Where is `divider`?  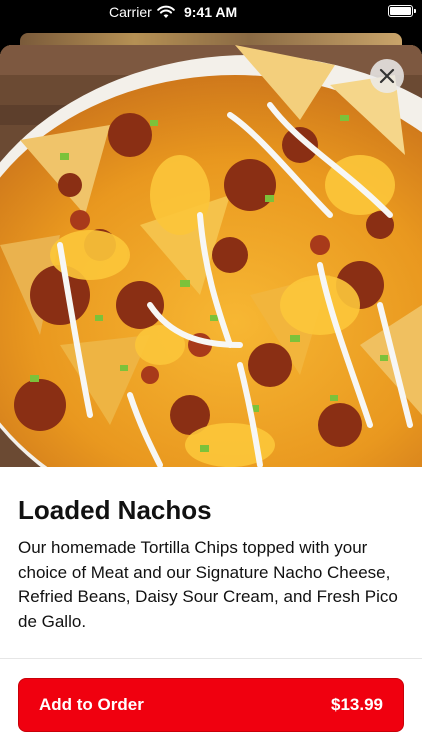
divider is located at coordinates (211, 658).